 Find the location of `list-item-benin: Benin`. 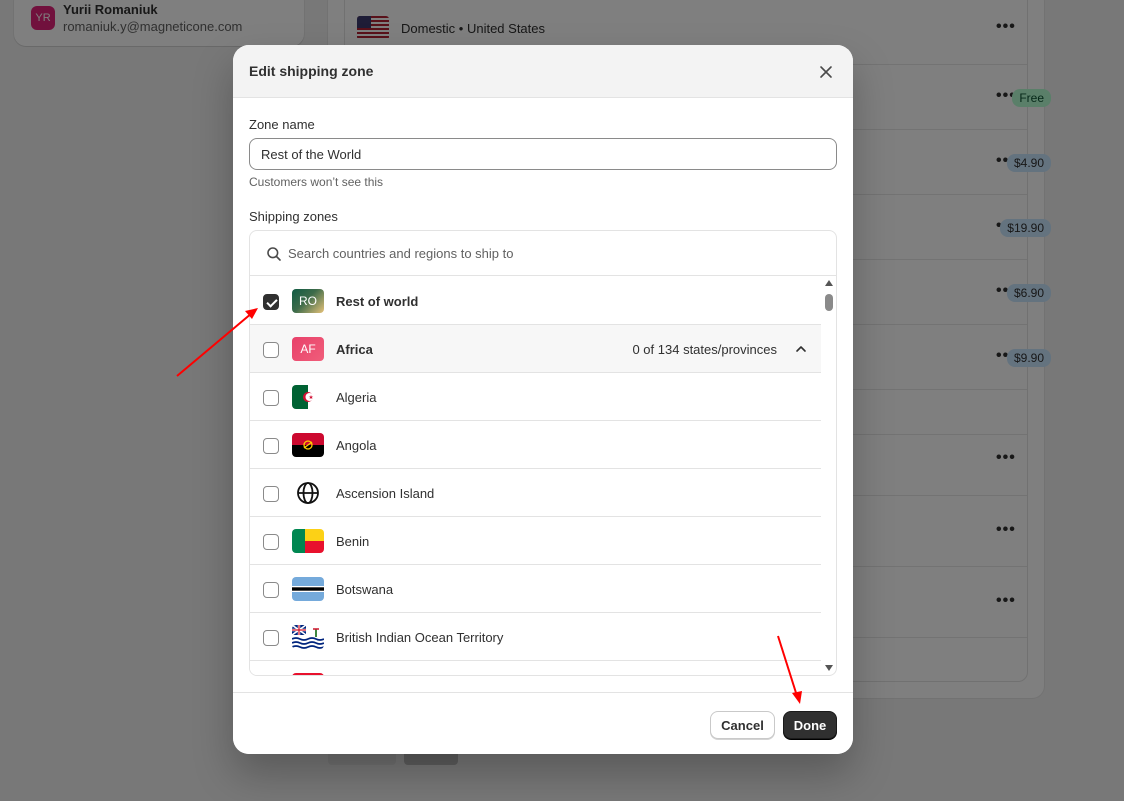

list-item-benin: Benin is located at coordinates (535, 541).